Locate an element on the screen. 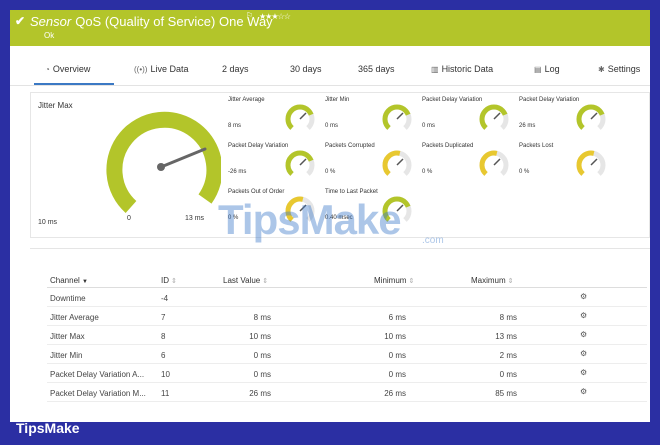 The height and width of the screenshot is (445, 660). tab-365-days: 365 days is located at coordinates (376, 69).